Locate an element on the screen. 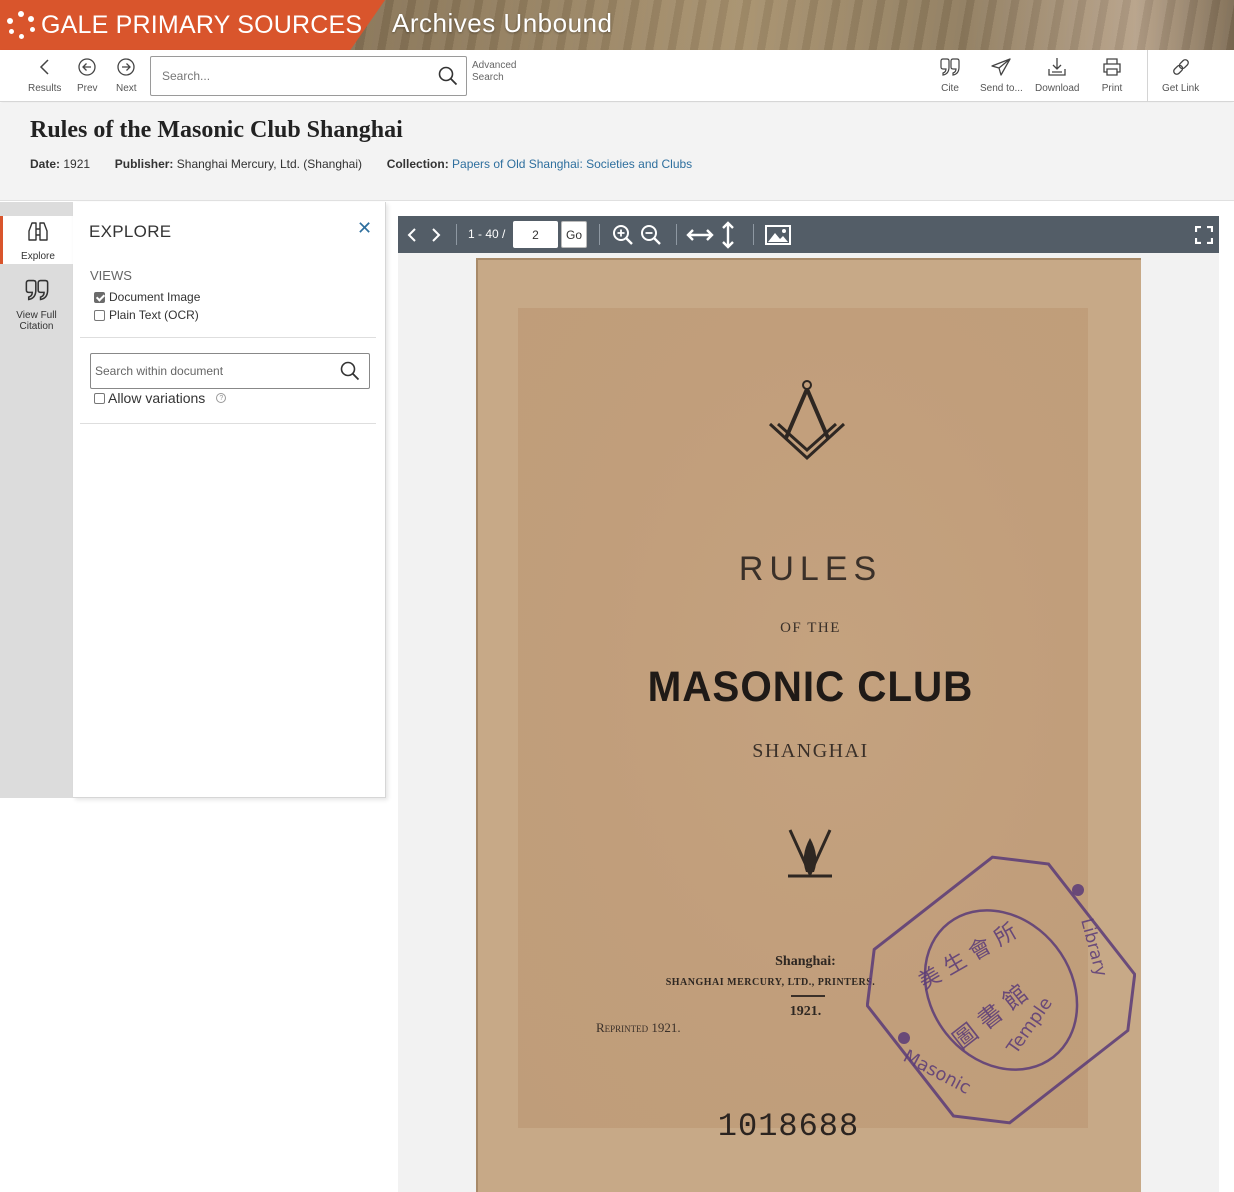 Image resolution: width=1234 pixels, height=1192 pixels. link-icon is located at coordinates (1181, 67).